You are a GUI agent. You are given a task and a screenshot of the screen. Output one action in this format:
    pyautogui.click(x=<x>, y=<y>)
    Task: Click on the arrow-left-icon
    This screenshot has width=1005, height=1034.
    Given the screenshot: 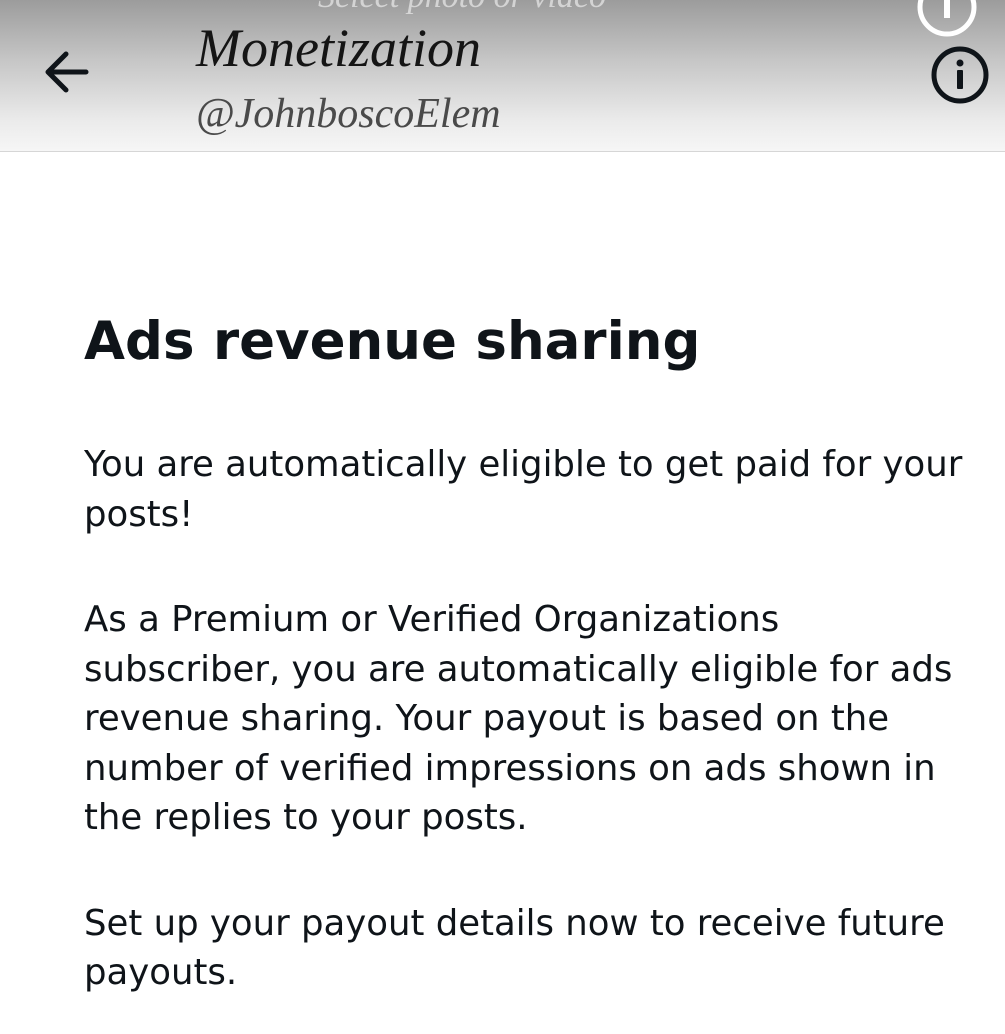 What is the action you would take?
    pyautogui.click(x=67, y=72)
    